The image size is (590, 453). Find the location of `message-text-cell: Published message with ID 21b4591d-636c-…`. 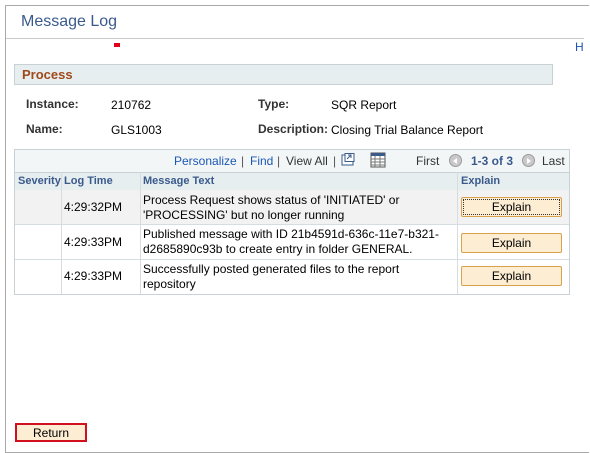

message-text-cell: Published message with ID 21b4591d-636c-… is located at coordinates (291, 241).